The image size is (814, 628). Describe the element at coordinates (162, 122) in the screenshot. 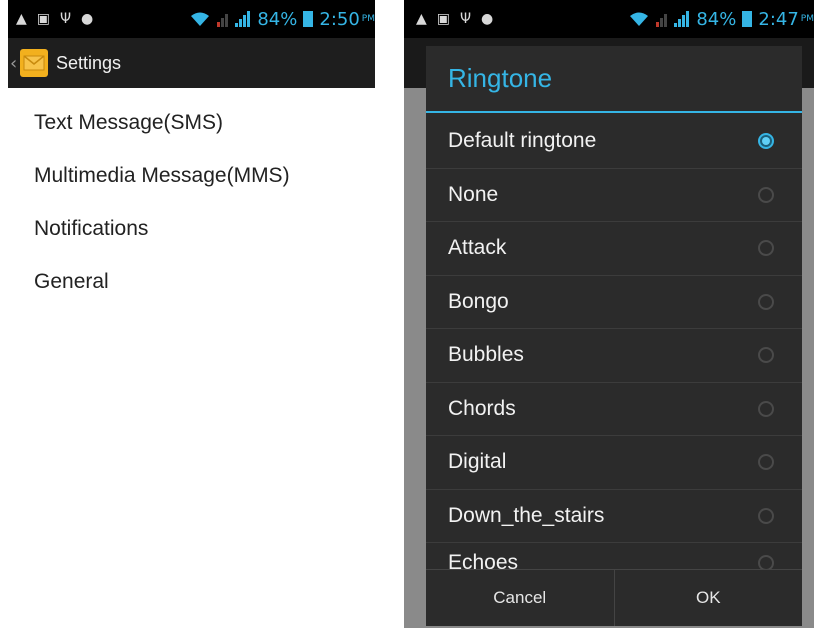

I see `menu-item-sms: Text Message(SMS)` at that location.